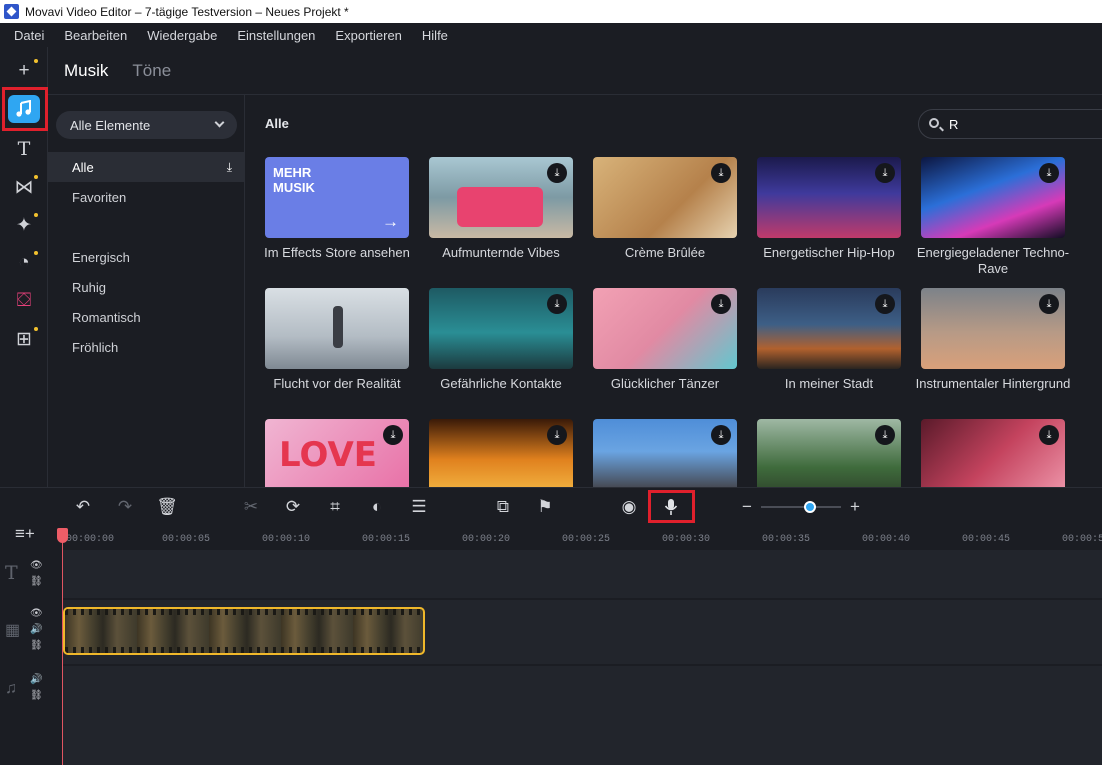 This screenshot has width=1102, height=765. I want to click on category-romantisch: Romantisch, so click(146, 317).